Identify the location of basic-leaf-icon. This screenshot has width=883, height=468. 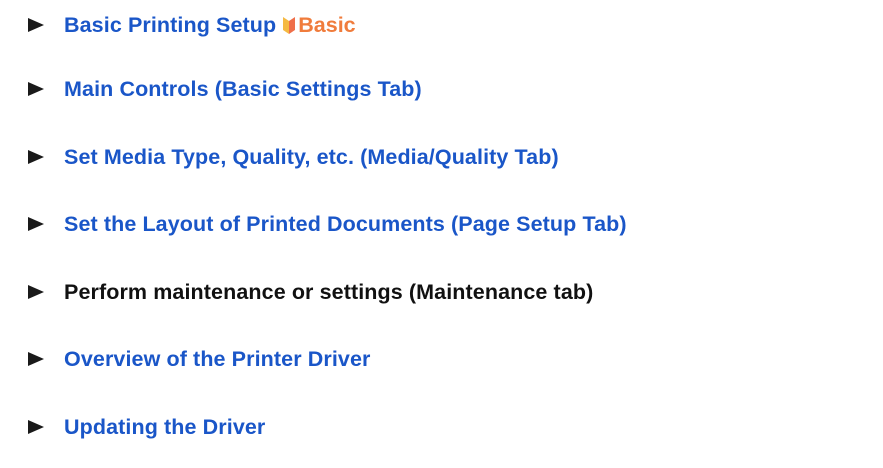
(289, 25).